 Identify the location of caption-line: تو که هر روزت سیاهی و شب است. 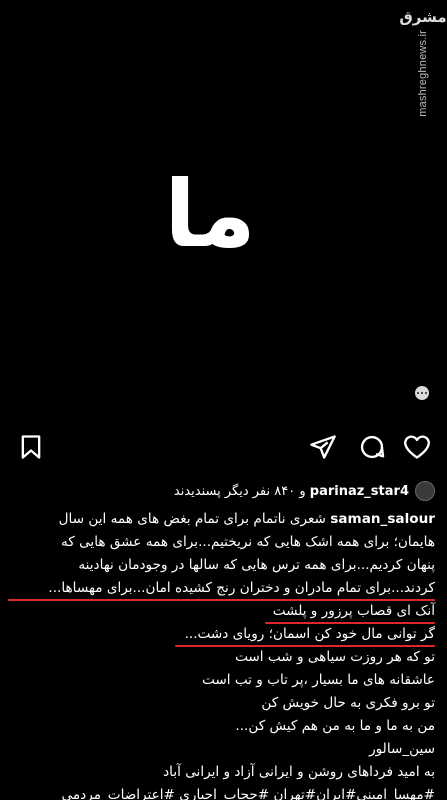
(335, 657).